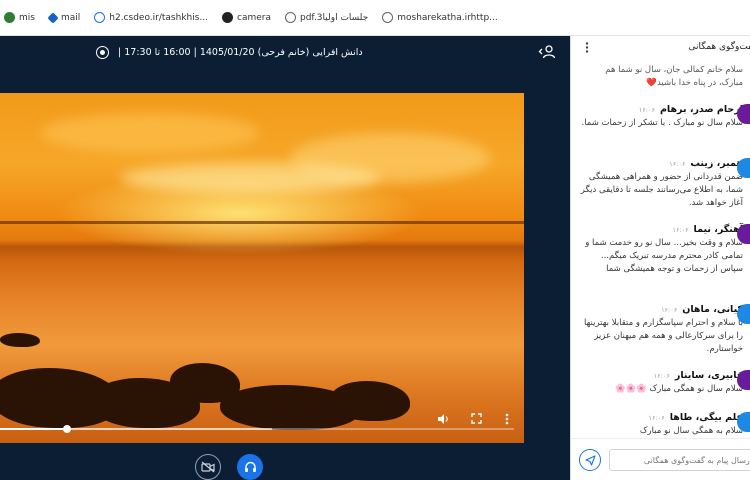  What do you see at coordinates (708, 375) in the screenshot?
I see `sender-name: قابیری، ساینار` at bounding box center [708, 375].